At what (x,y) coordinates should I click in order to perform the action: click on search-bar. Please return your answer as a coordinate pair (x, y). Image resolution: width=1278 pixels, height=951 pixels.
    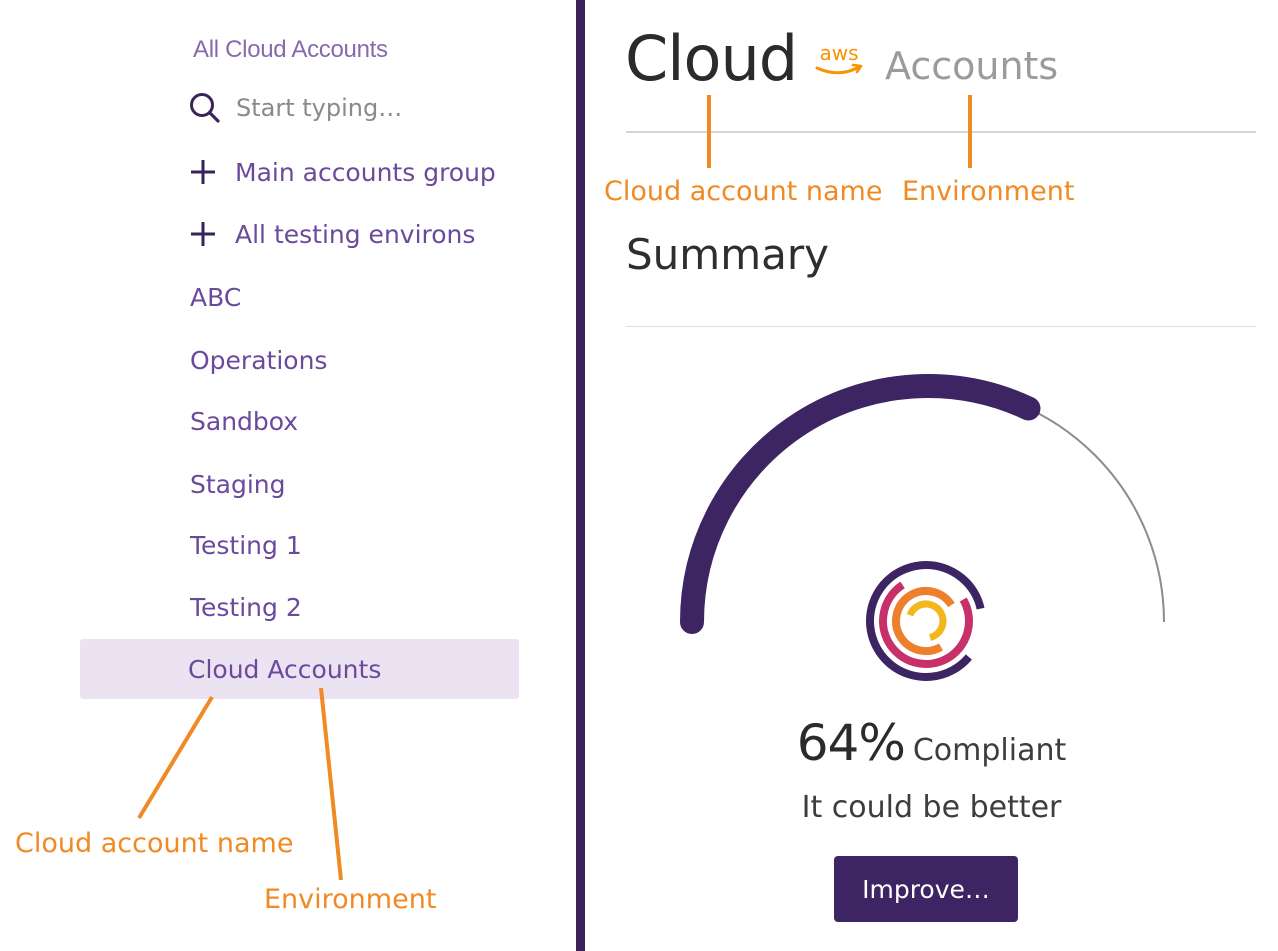
    Looking at the image, I should click on (352, 108).